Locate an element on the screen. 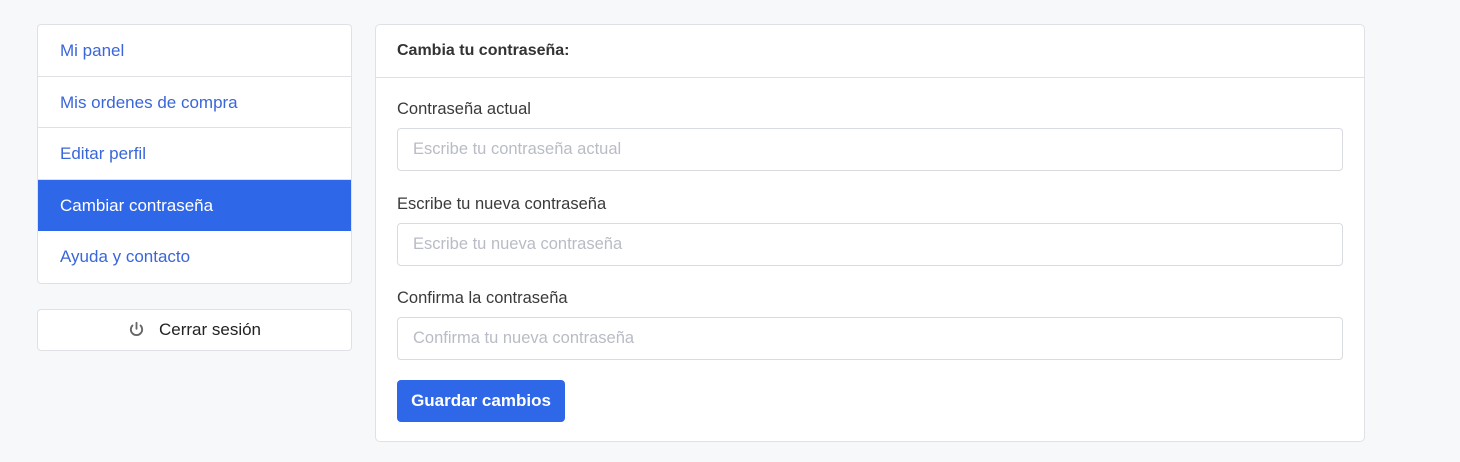 The image size is (1460, 462). confirm-password-label: Confirma la contraseña is located at coordinates (482, 298).